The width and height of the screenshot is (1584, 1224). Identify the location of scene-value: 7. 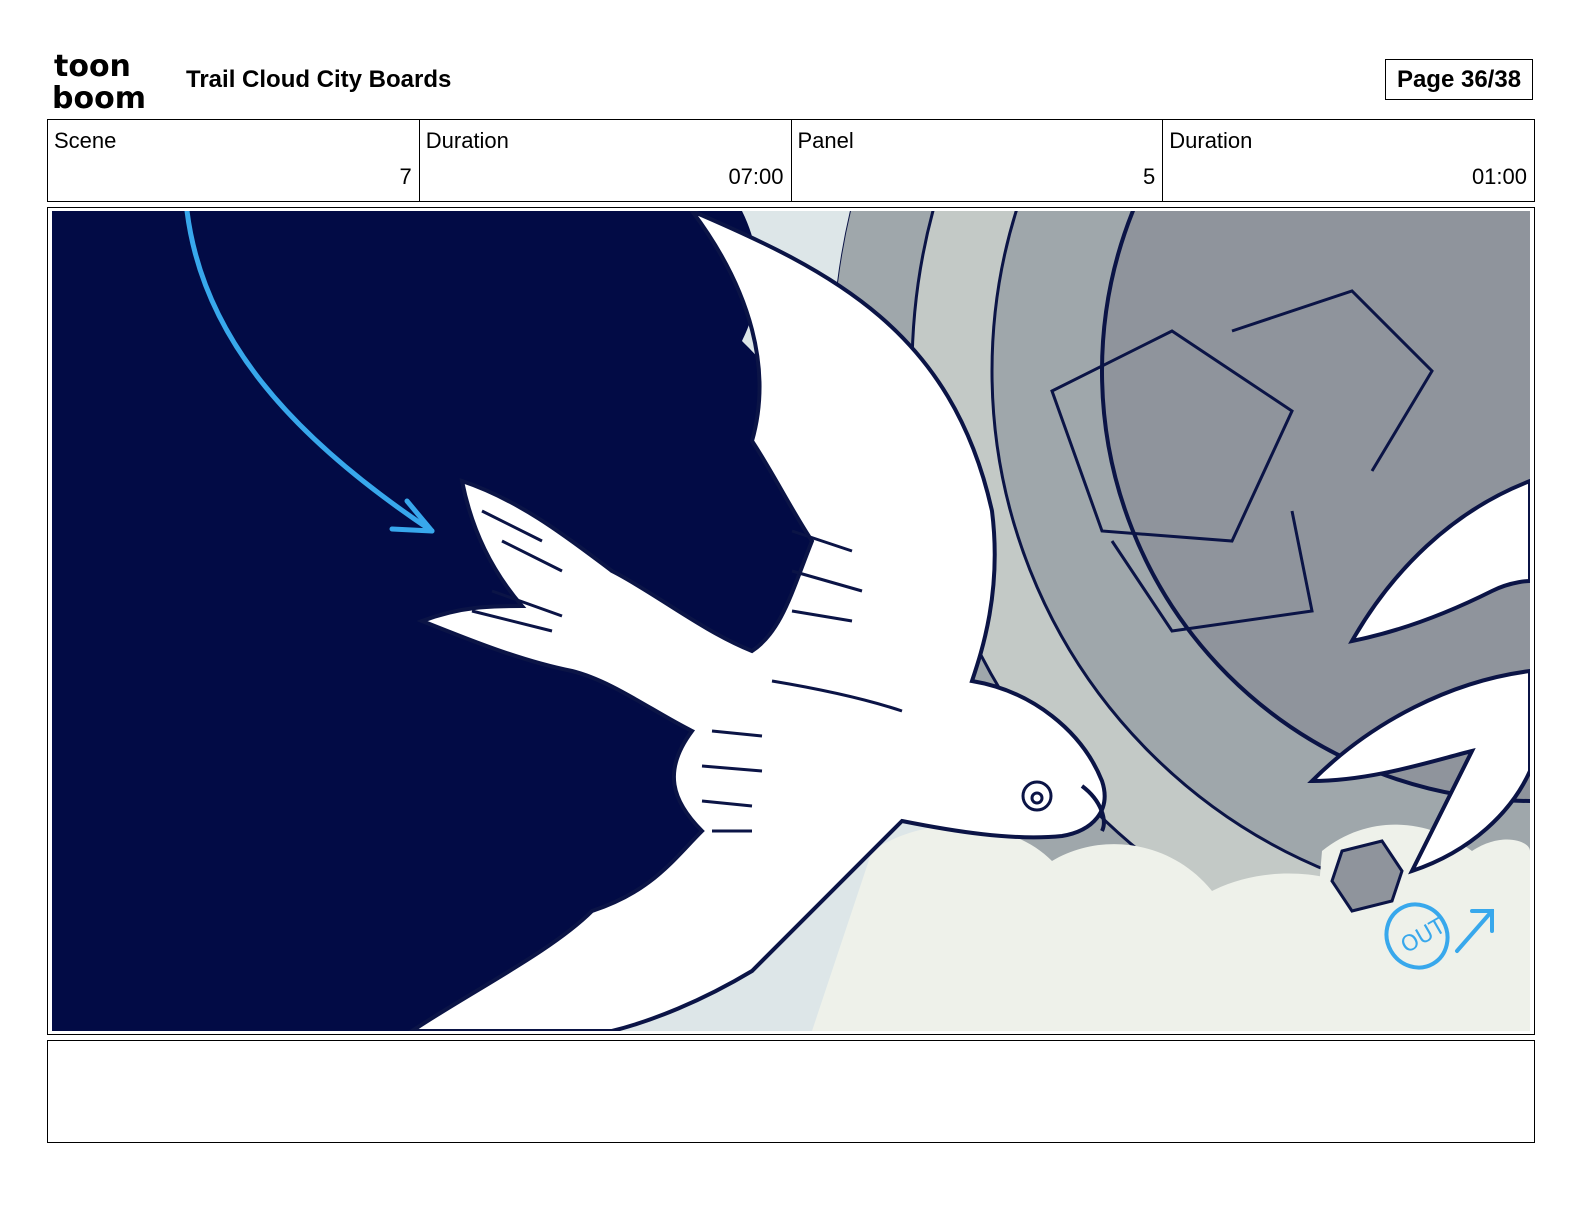
(405, 176).